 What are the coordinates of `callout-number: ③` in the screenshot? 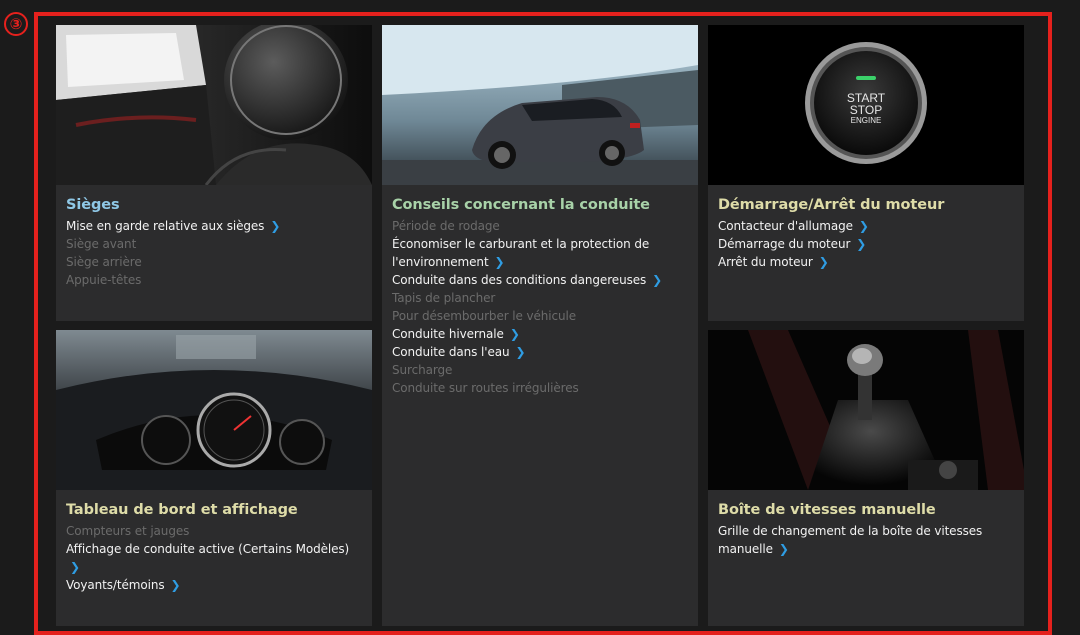 It's located at (16, 24).